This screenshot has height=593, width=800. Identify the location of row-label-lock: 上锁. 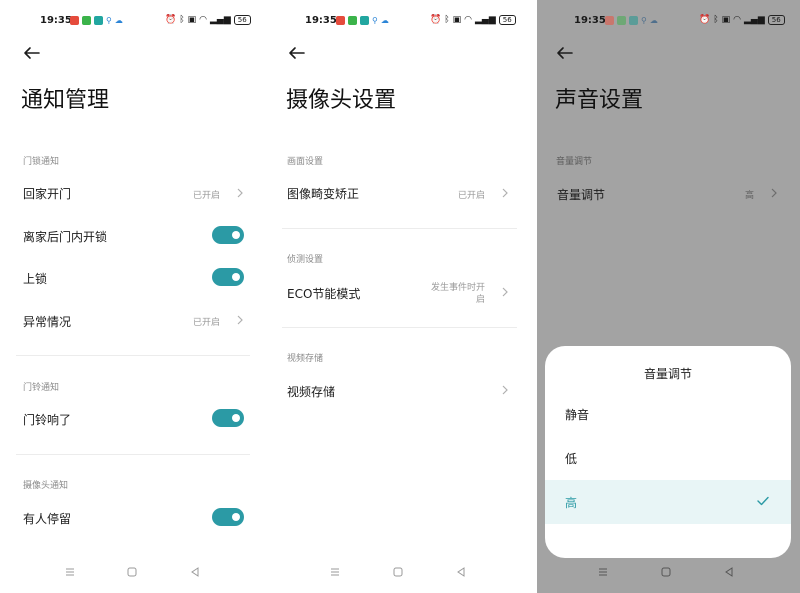
(35, 279).